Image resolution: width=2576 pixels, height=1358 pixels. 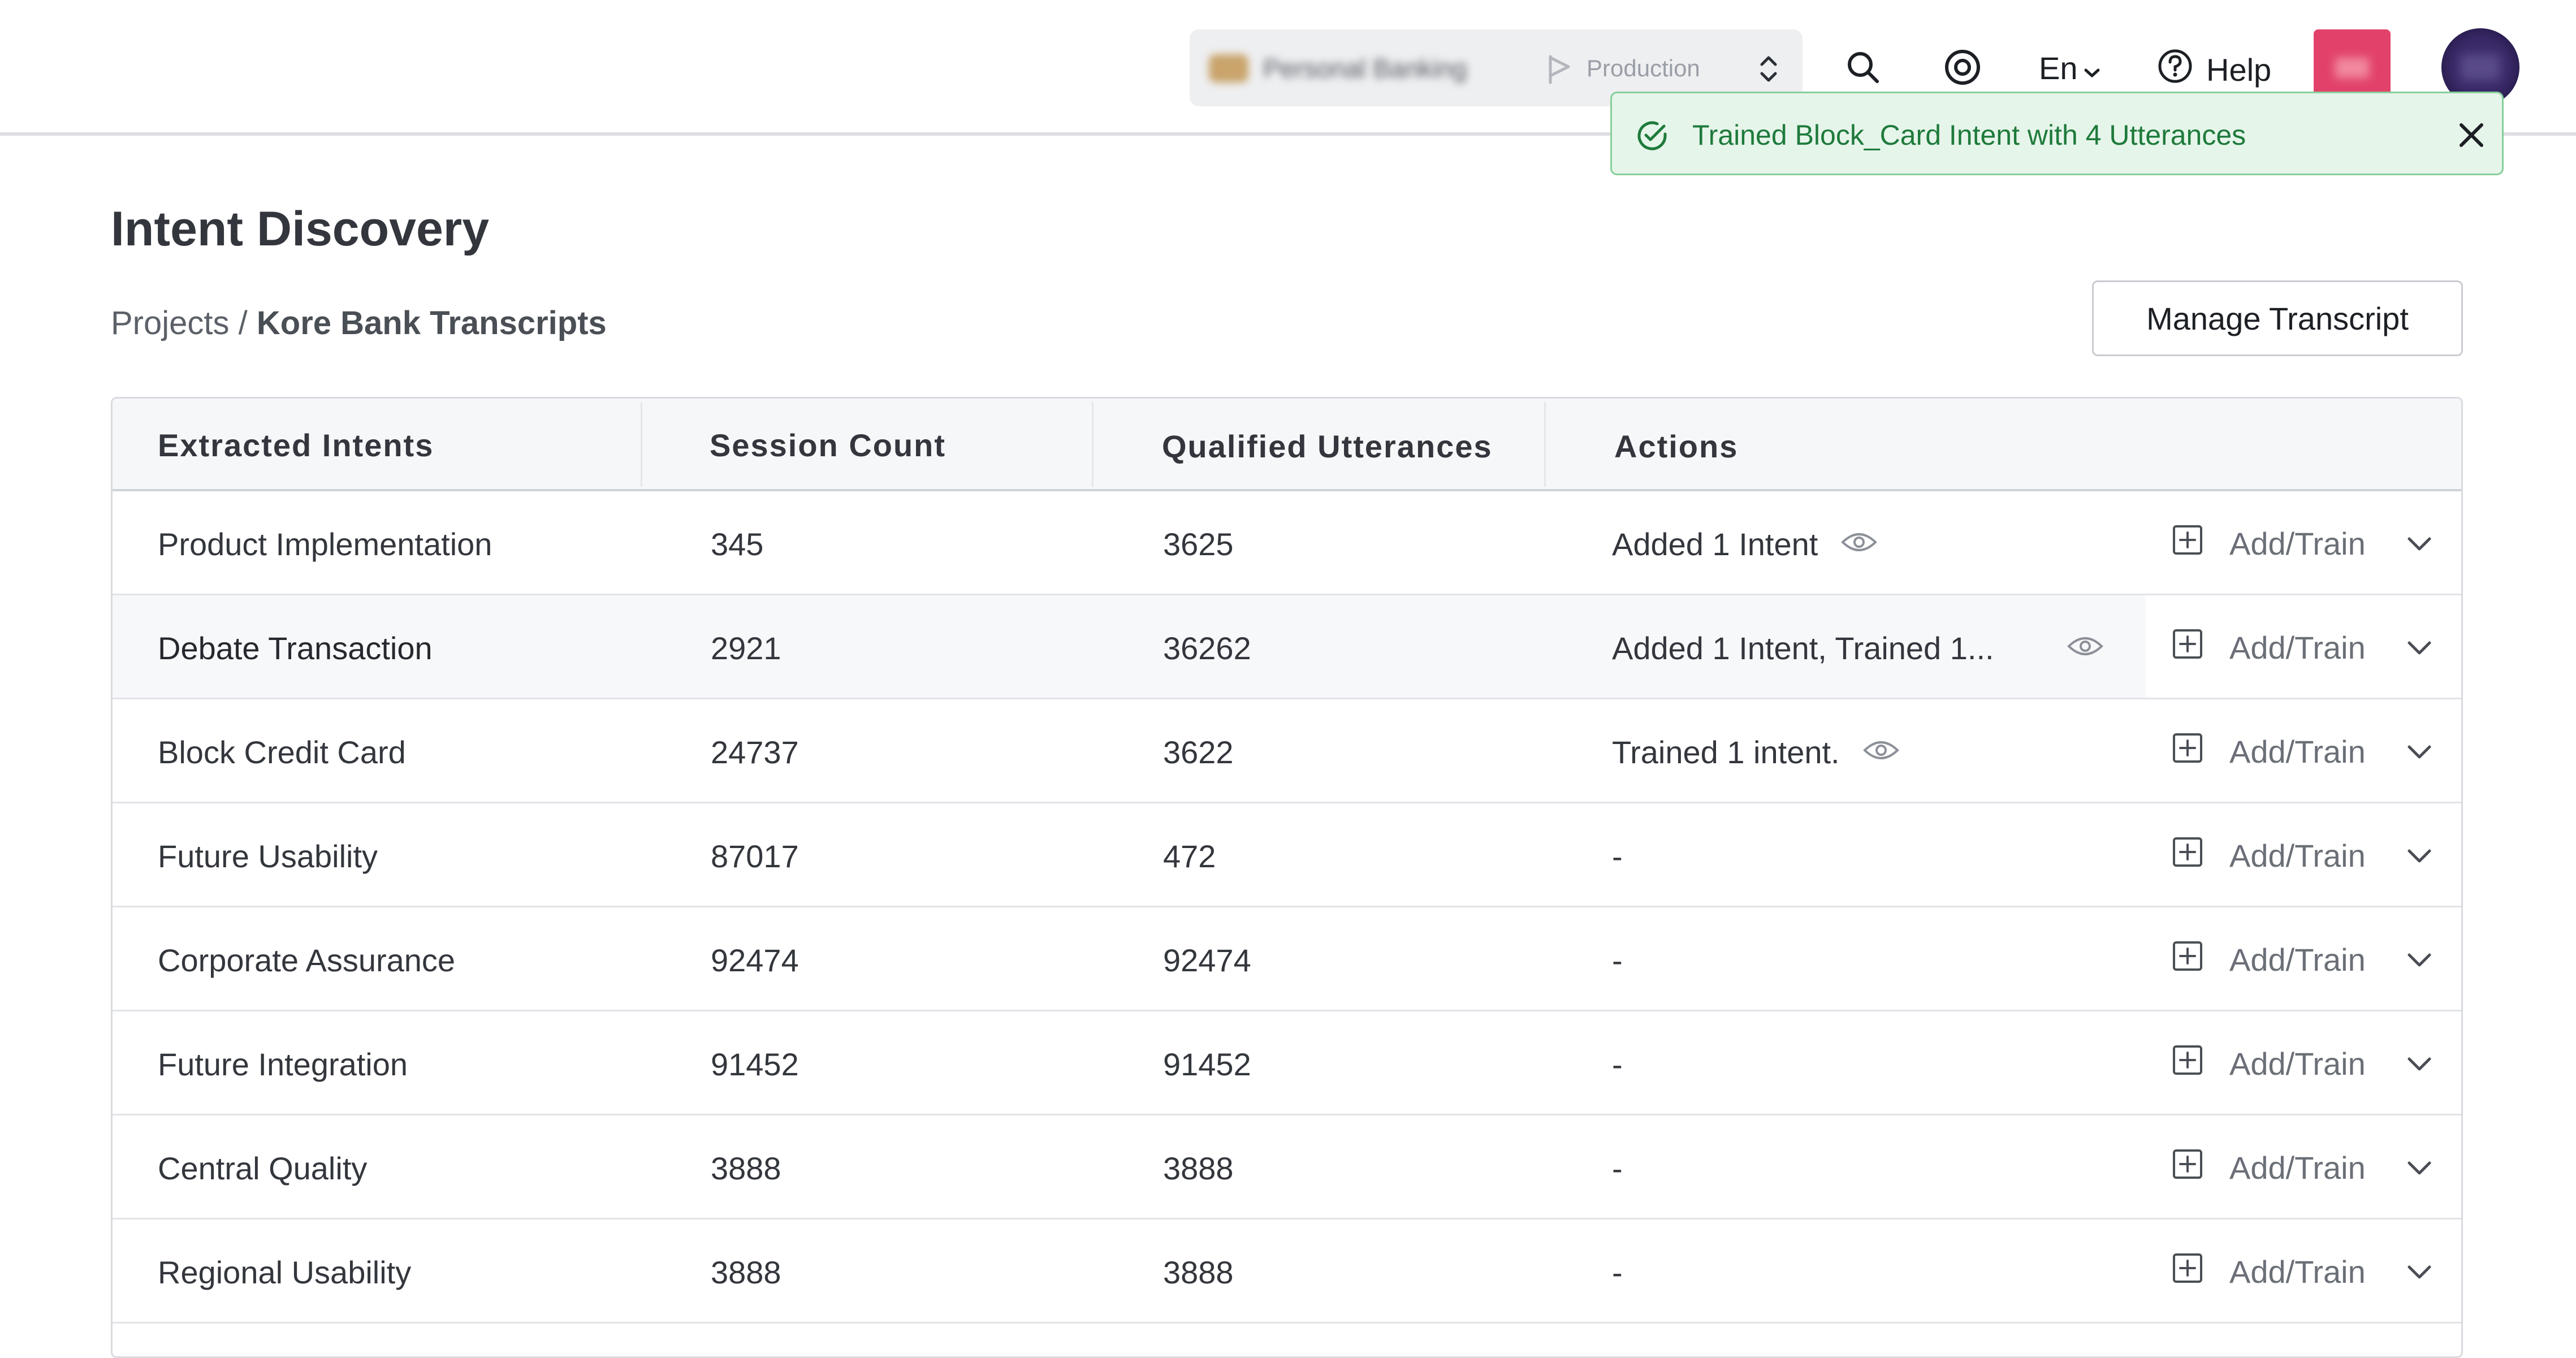 I want to click on target-icon, so click(x=1962, y=68).